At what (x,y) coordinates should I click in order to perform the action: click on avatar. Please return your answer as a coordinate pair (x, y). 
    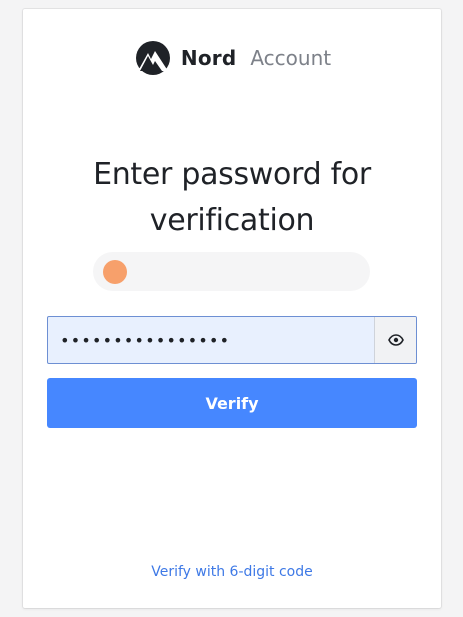
    Looking at the image, I should click on (115, 272).